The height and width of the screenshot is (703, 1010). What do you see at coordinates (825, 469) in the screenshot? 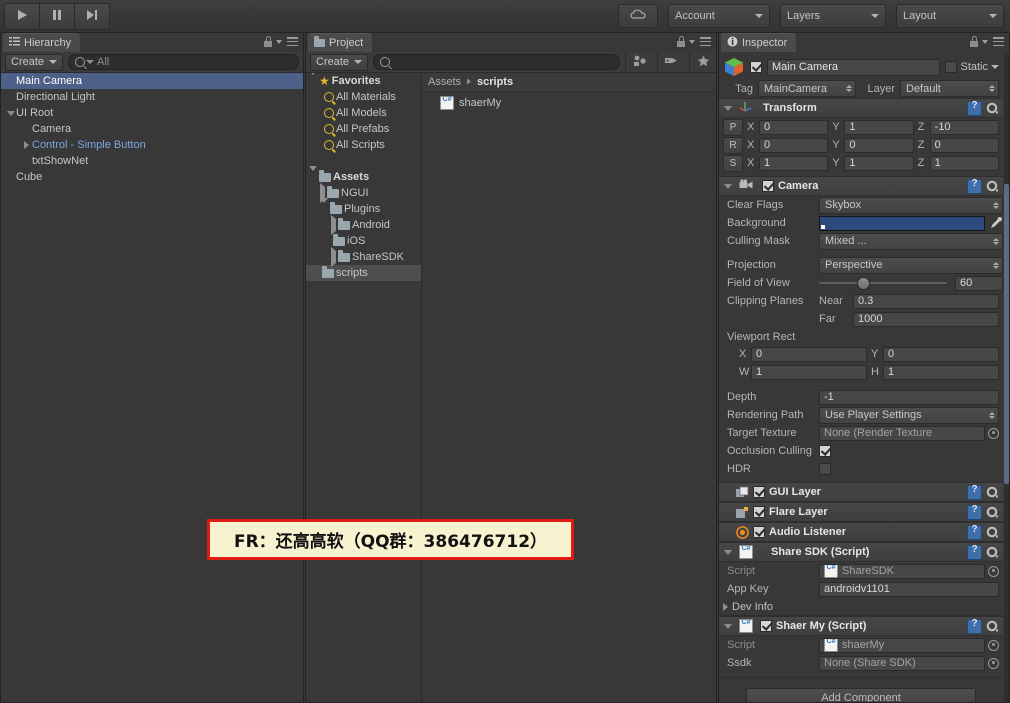
I see `hdr-checkbox` at bounding box center [825, 469].